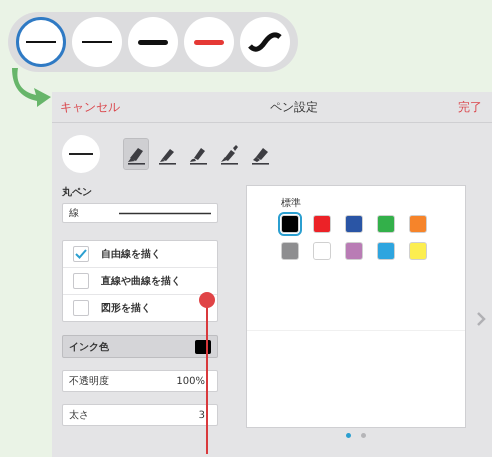 This screenshot has width=492, height=457. Describe the element at coordinates (89, 347) in the screenshot. I see `row-label: インク色` at that location.